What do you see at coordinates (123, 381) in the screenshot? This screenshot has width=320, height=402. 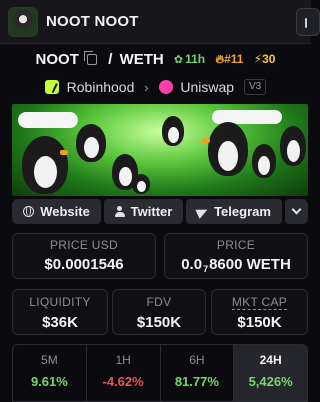 I see `price-change-value: -4.62%` at bounding box center [123, 381].